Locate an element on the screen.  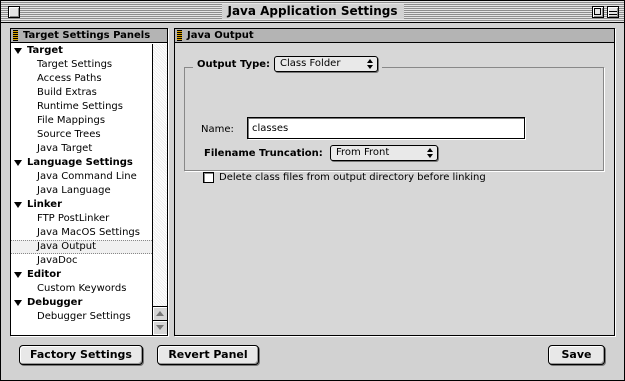
tree-item: Java Language is located at coordinates (81, 191).